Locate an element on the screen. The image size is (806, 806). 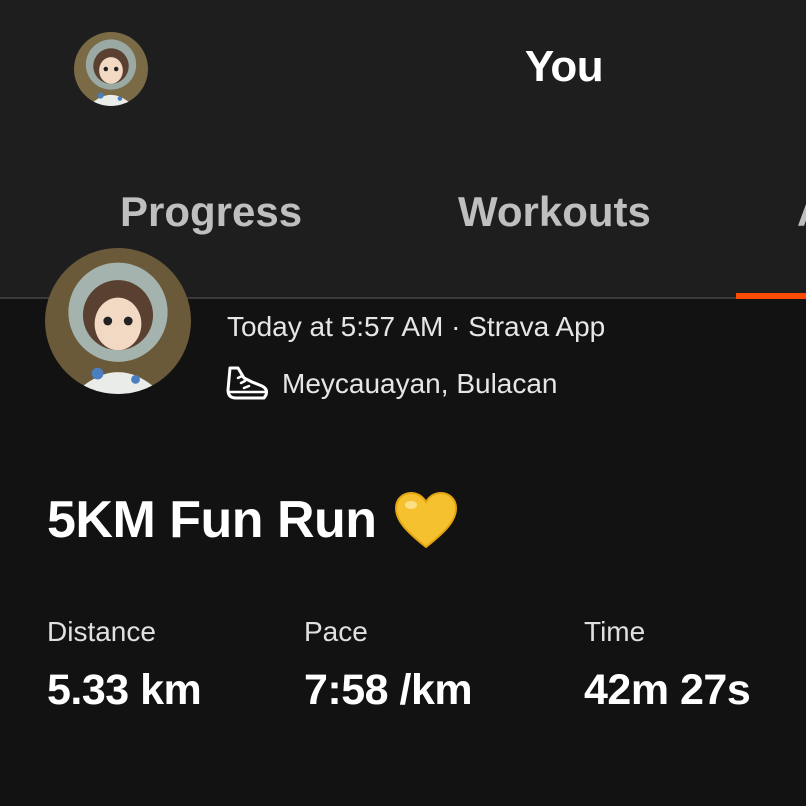
stat-distance-value: 5.33 km is located at coordinates (124, 690).